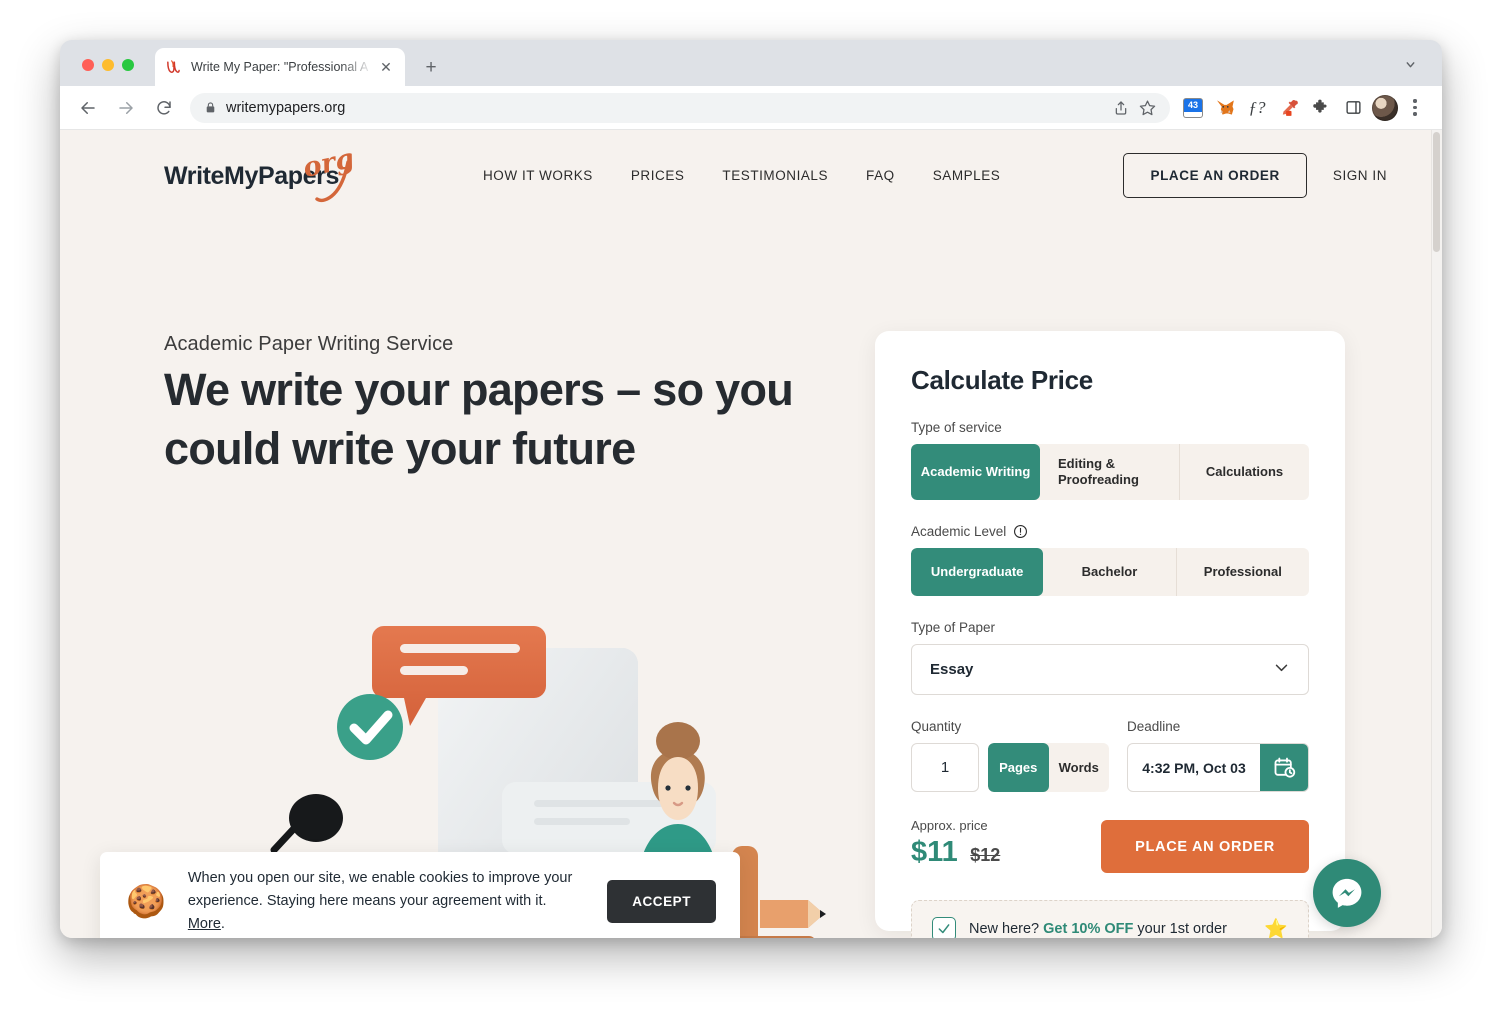 Image resolution: width=1500 pixels, height=1016 pixels. Describe the element at coordinates (222, 923) in the screenshot. I see `cookie-text-period: .` at that location.